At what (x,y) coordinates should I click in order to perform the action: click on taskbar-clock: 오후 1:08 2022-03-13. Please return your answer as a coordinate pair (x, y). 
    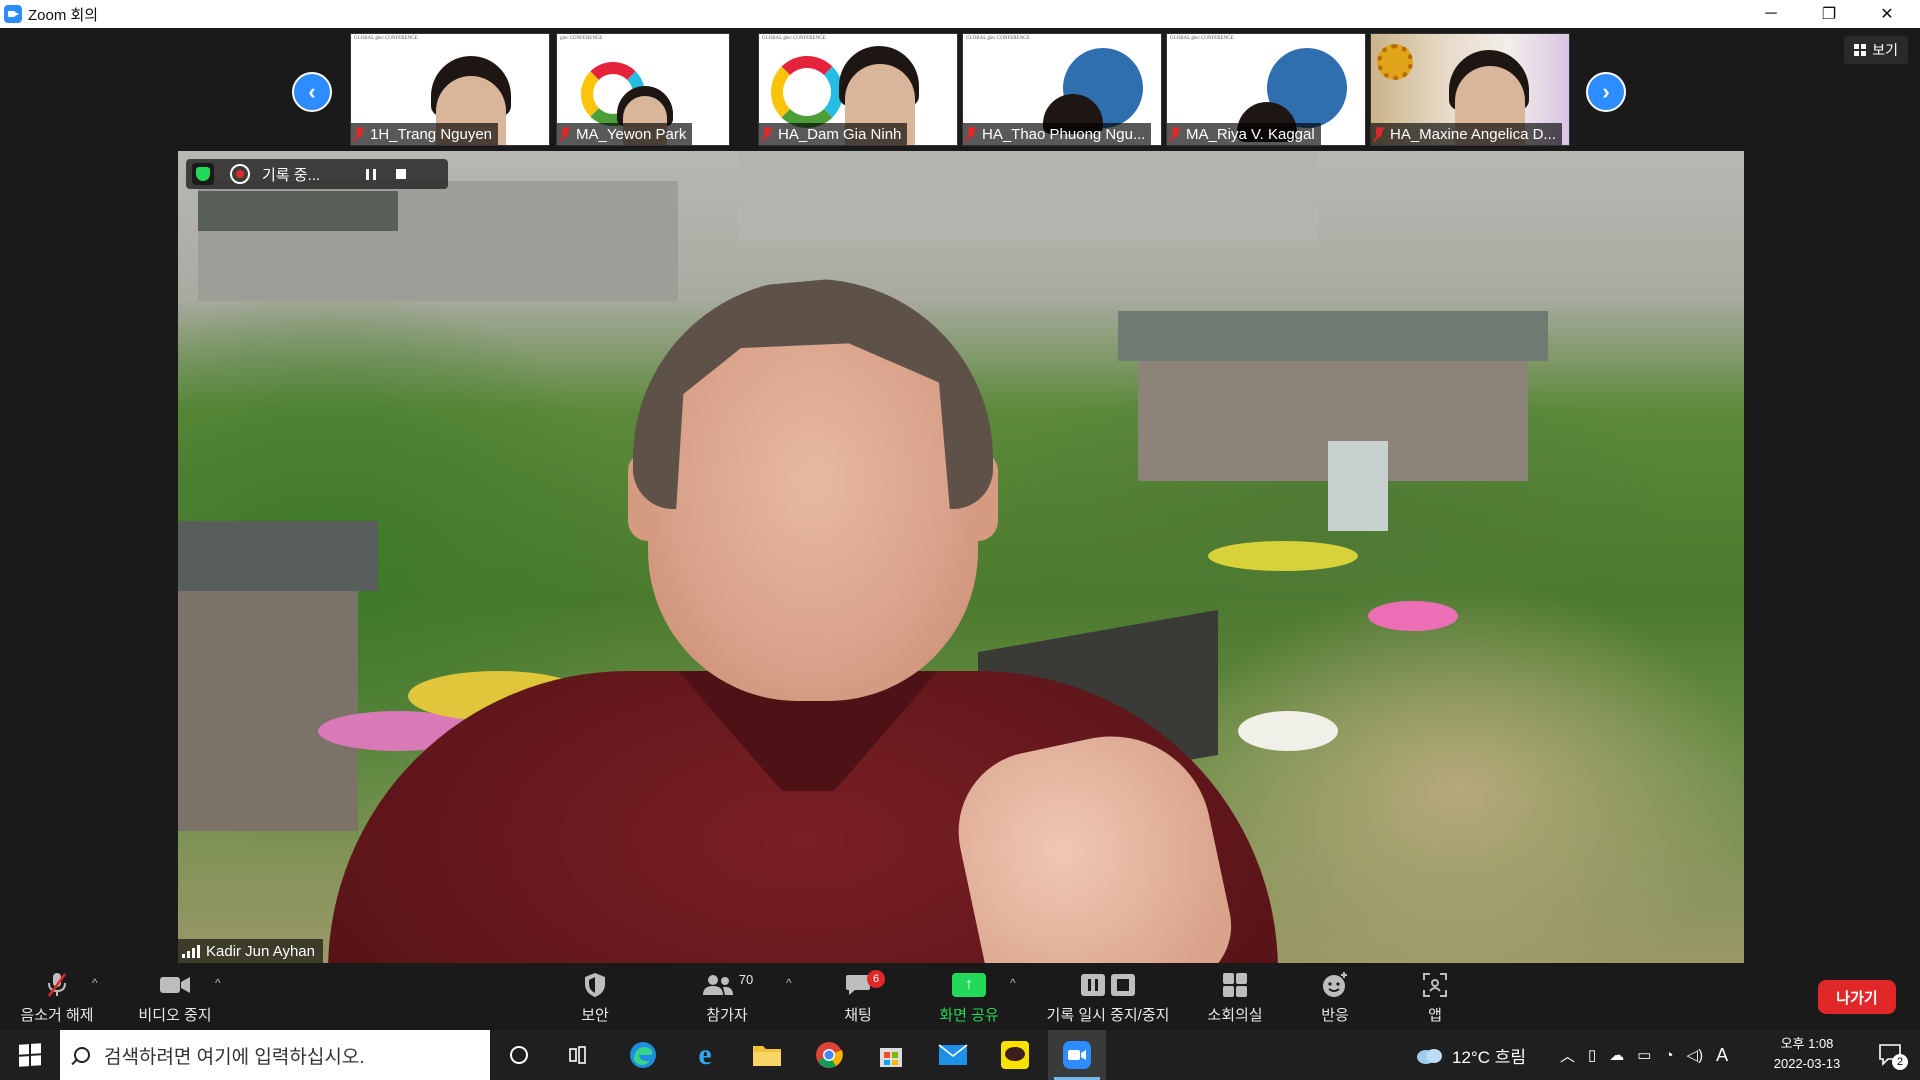
    Looking at the image, I should click on (1807, 1054).